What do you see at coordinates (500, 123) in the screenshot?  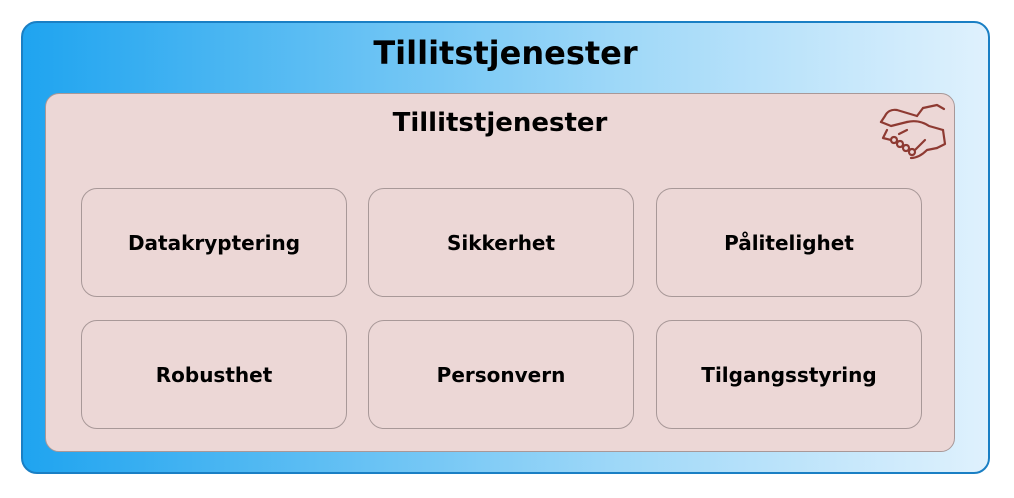 I see `inner-title: Tillitstjenester` at bounding box center [500, 123].